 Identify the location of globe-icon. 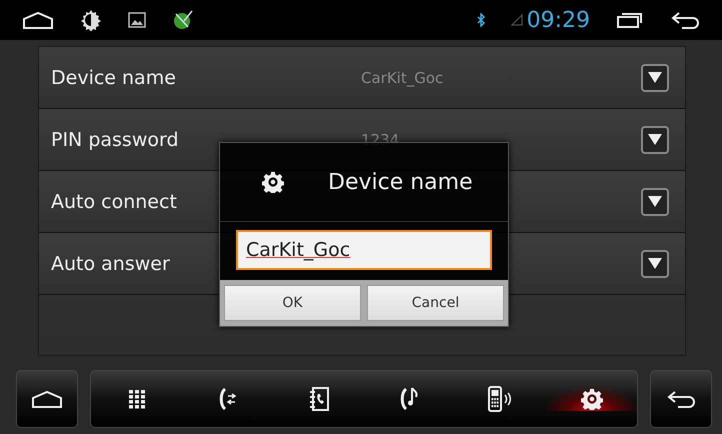
(183, 20).